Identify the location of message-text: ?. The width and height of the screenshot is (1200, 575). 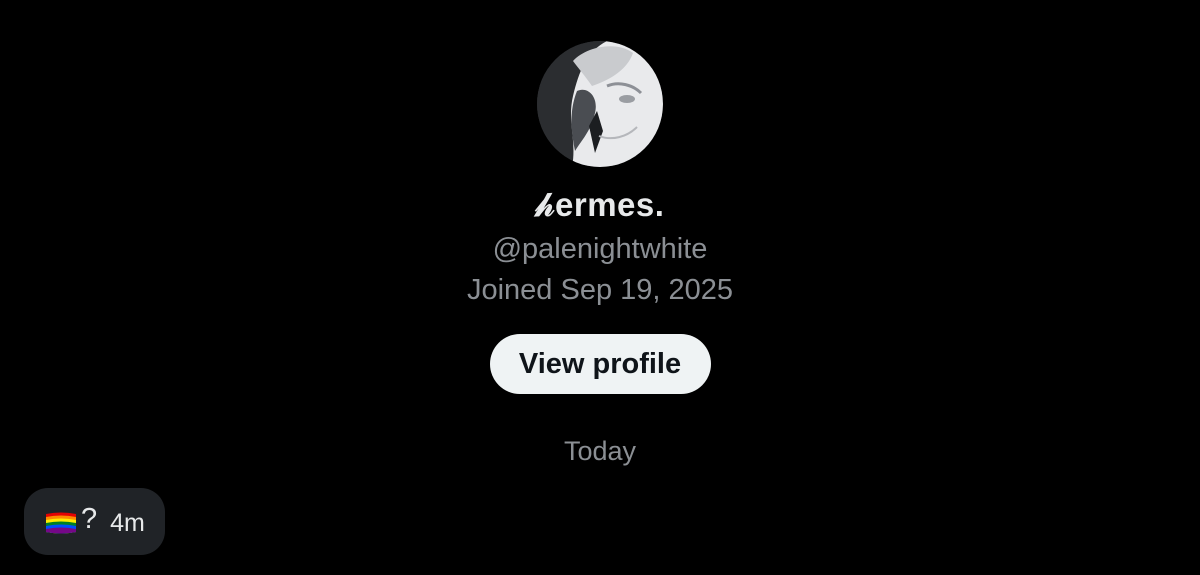
(89, 518).